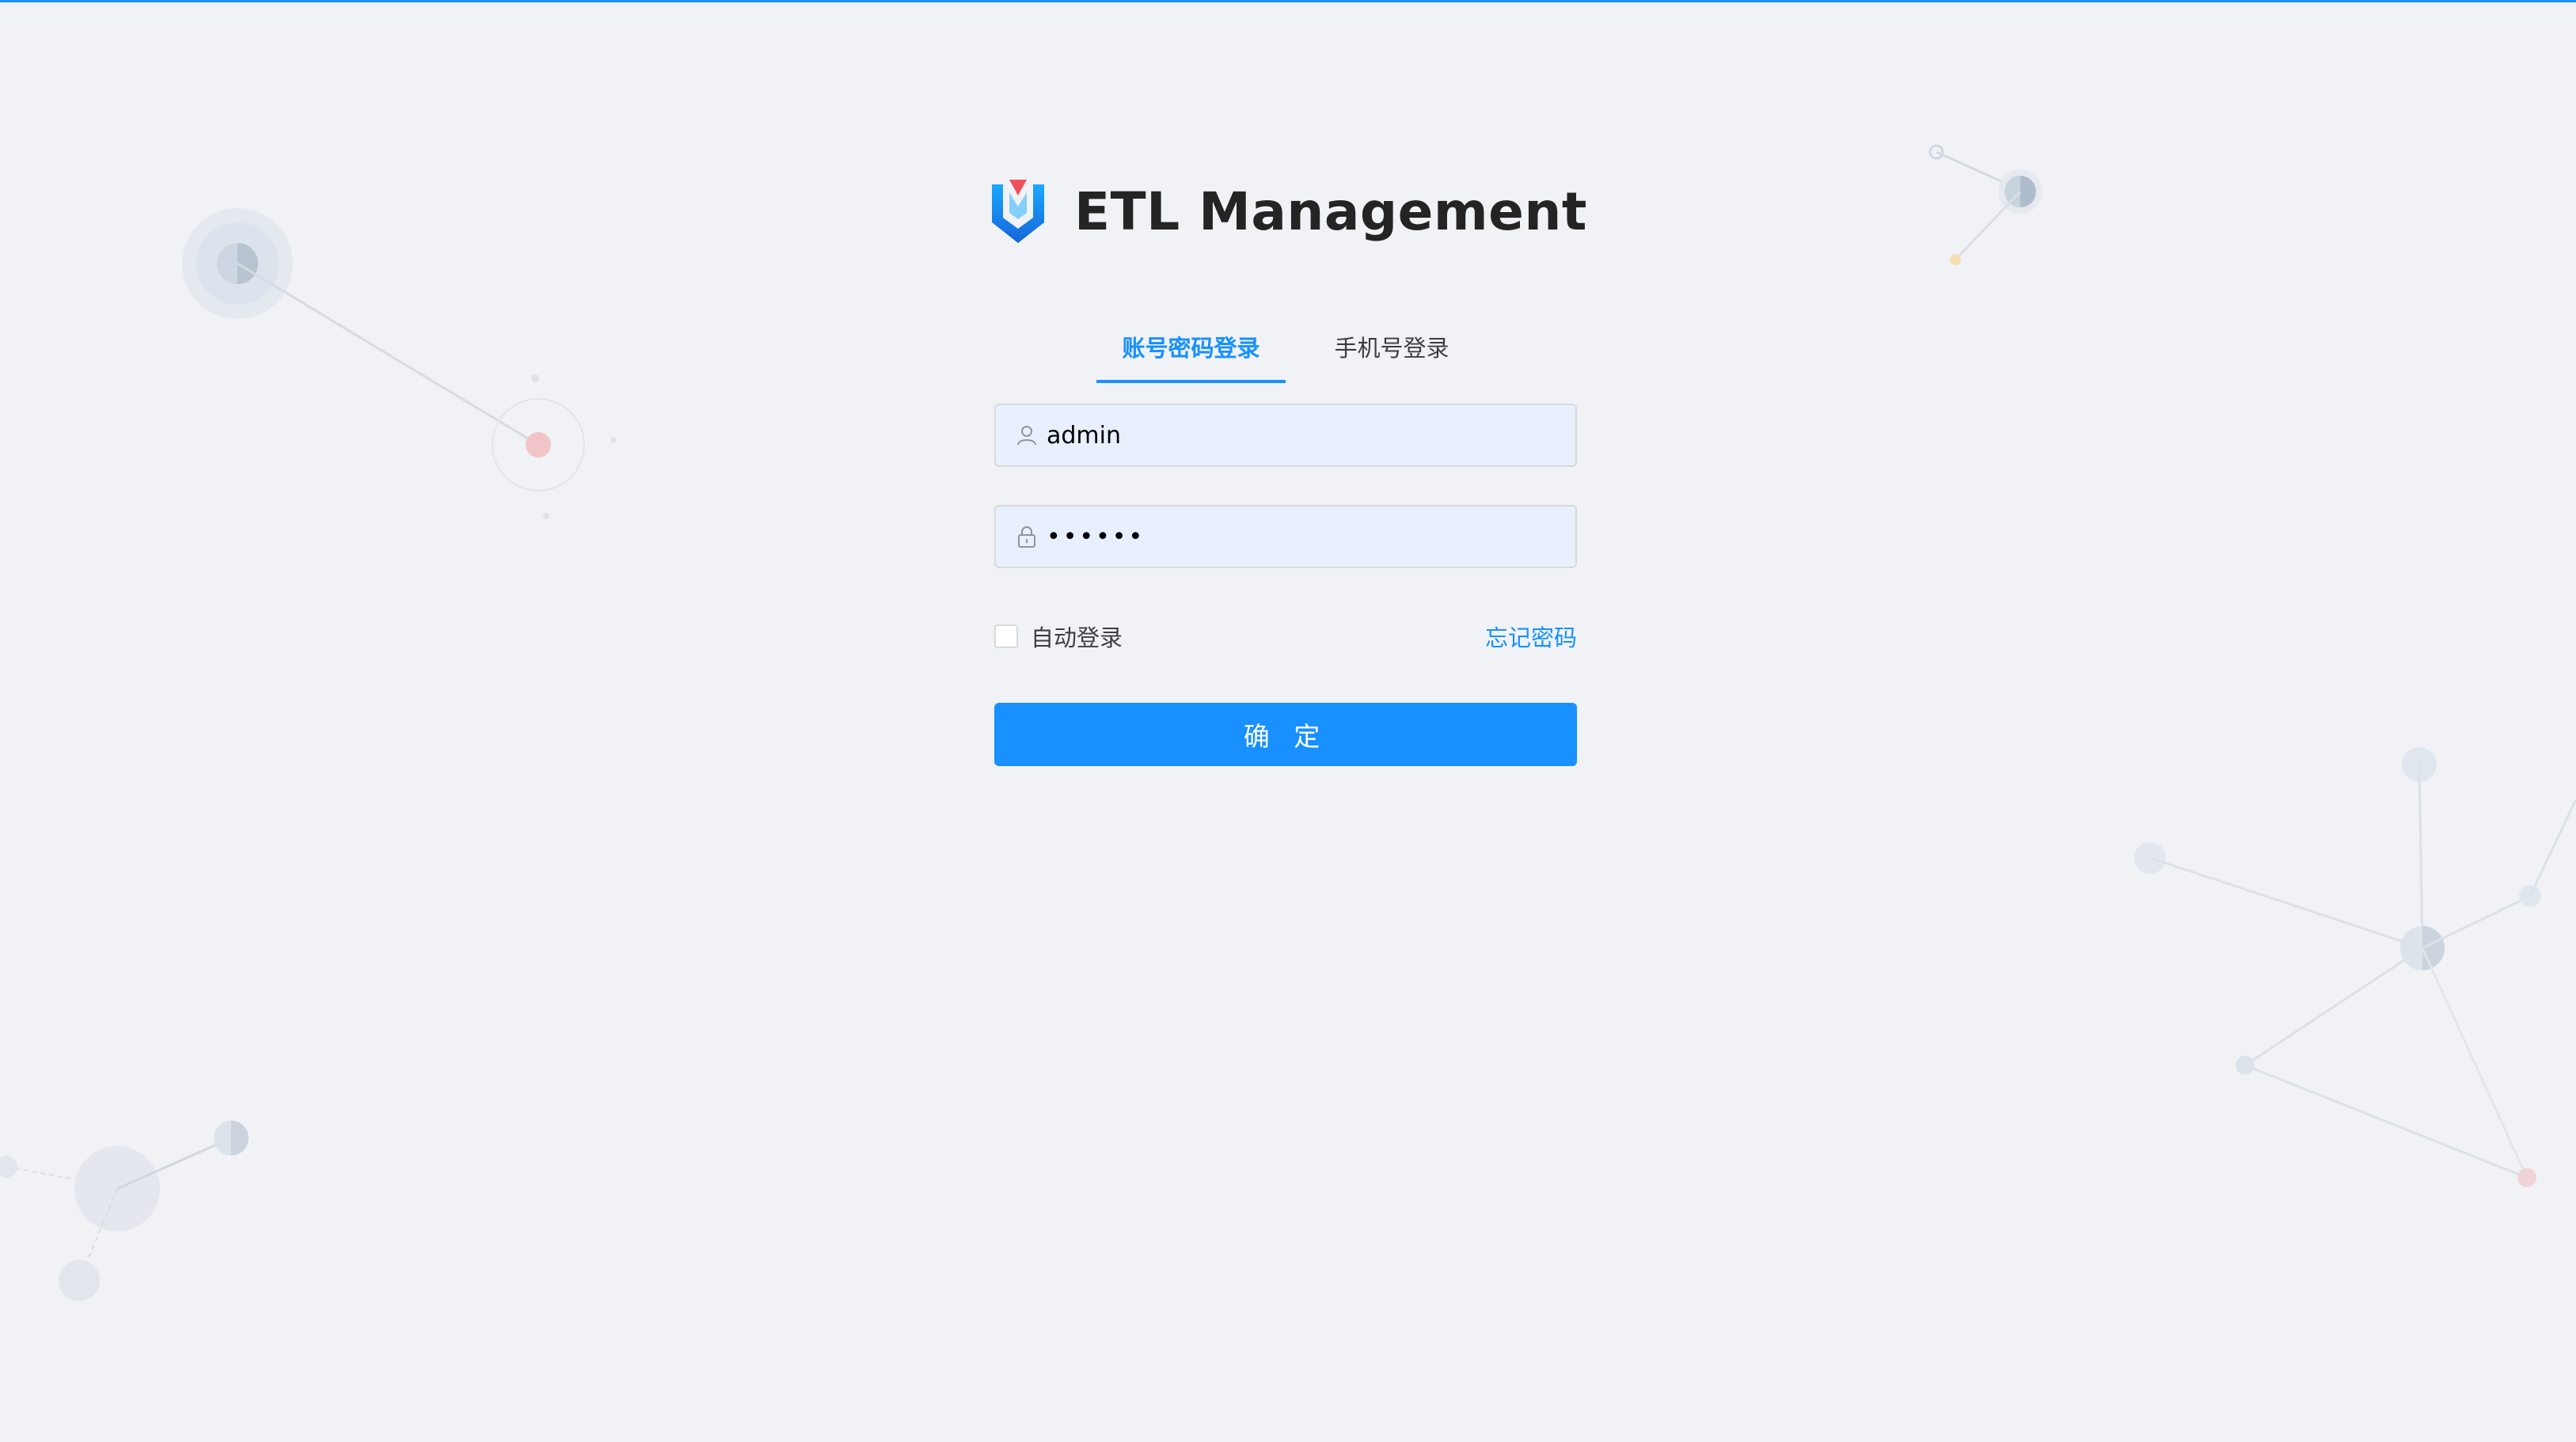  What do you see at coordinates (1531, 636) in the screenshot?
I see `forgot-password-link: 忘记密码` at bounding box center [1531, 636].